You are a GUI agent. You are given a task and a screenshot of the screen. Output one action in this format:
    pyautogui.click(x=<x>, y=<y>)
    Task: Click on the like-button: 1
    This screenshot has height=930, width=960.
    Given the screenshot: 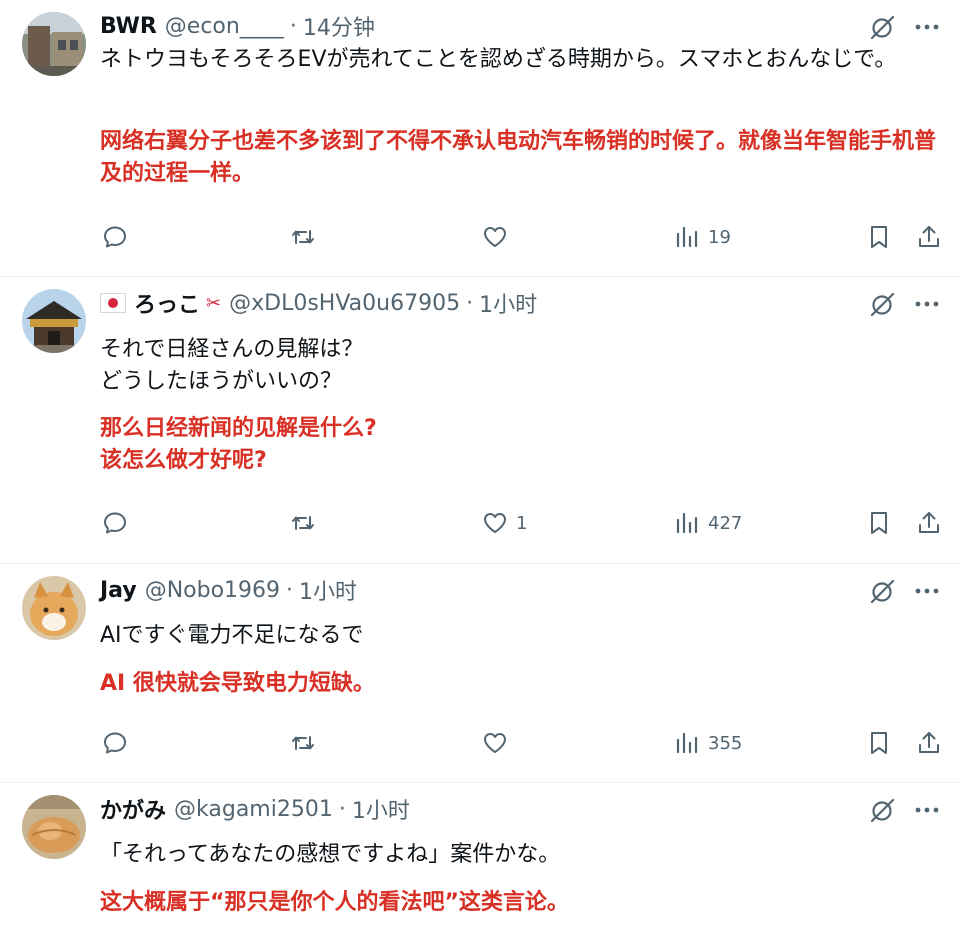 What is the action you would take?
    pyautogui.click(x=504, y=523)
    